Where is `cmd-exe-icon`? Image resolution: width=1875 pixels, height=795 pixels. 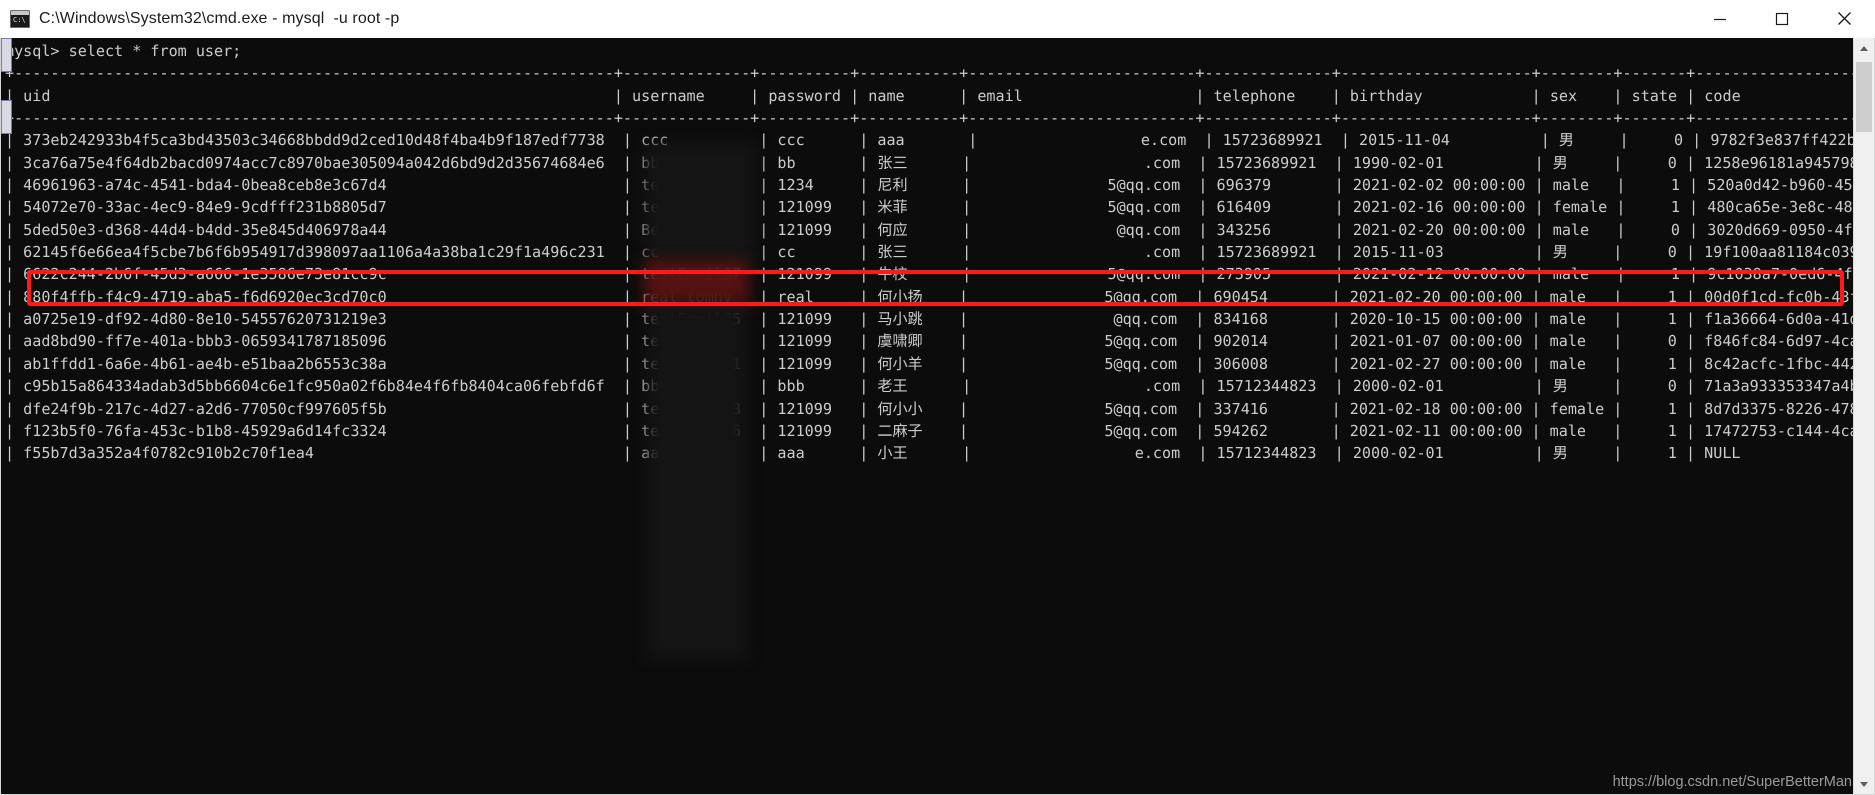
cmd-exe-icon is located at coordinates (20, 18).